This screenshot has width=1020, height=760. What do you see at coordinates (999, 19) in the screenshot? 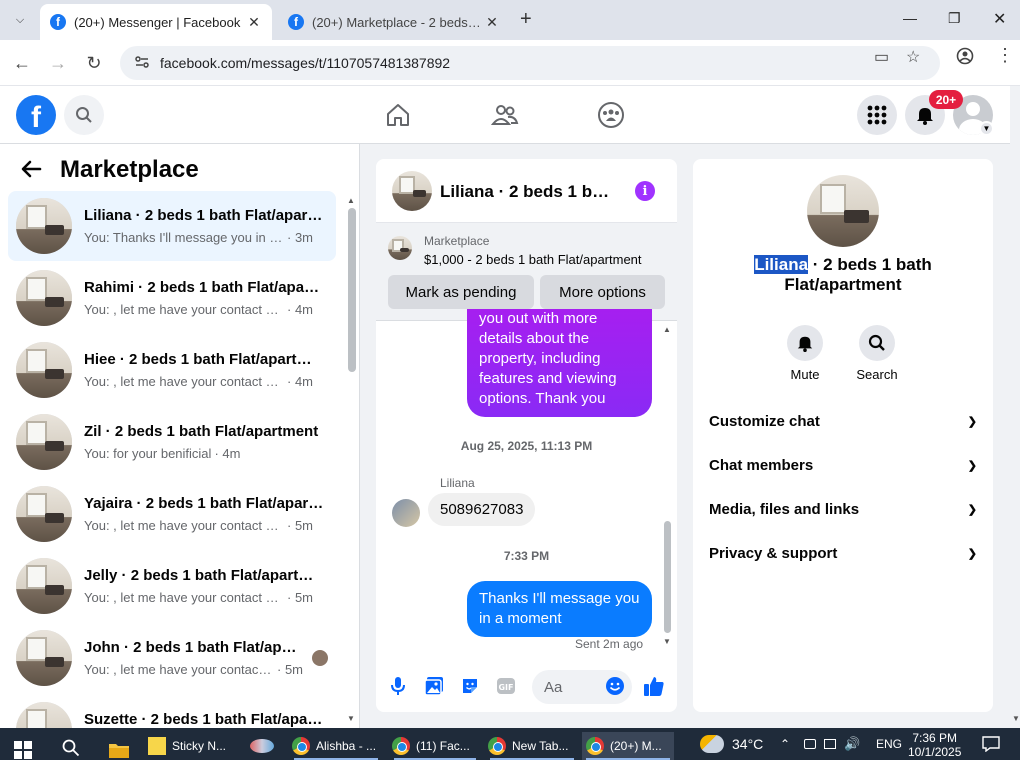
I see `close-window-icon: ✕` at bounding box center [999, 19].